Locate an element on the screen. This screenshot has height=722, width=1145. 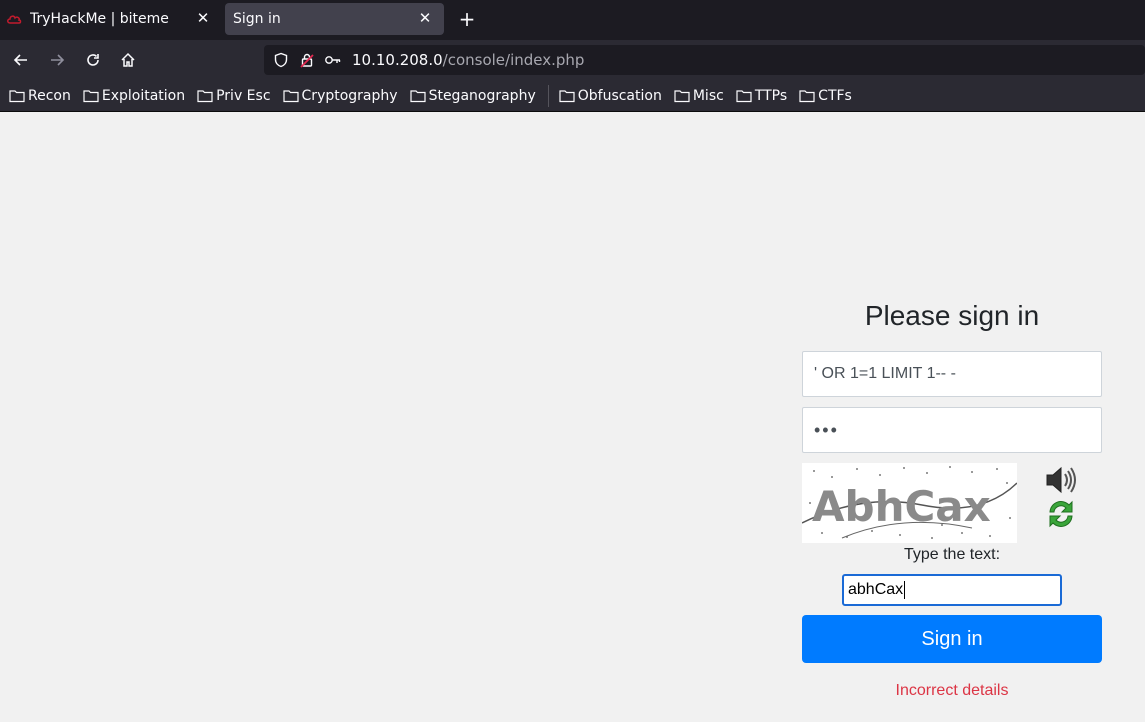
speaker-audio-icon is located at coordinates (1061, 480).